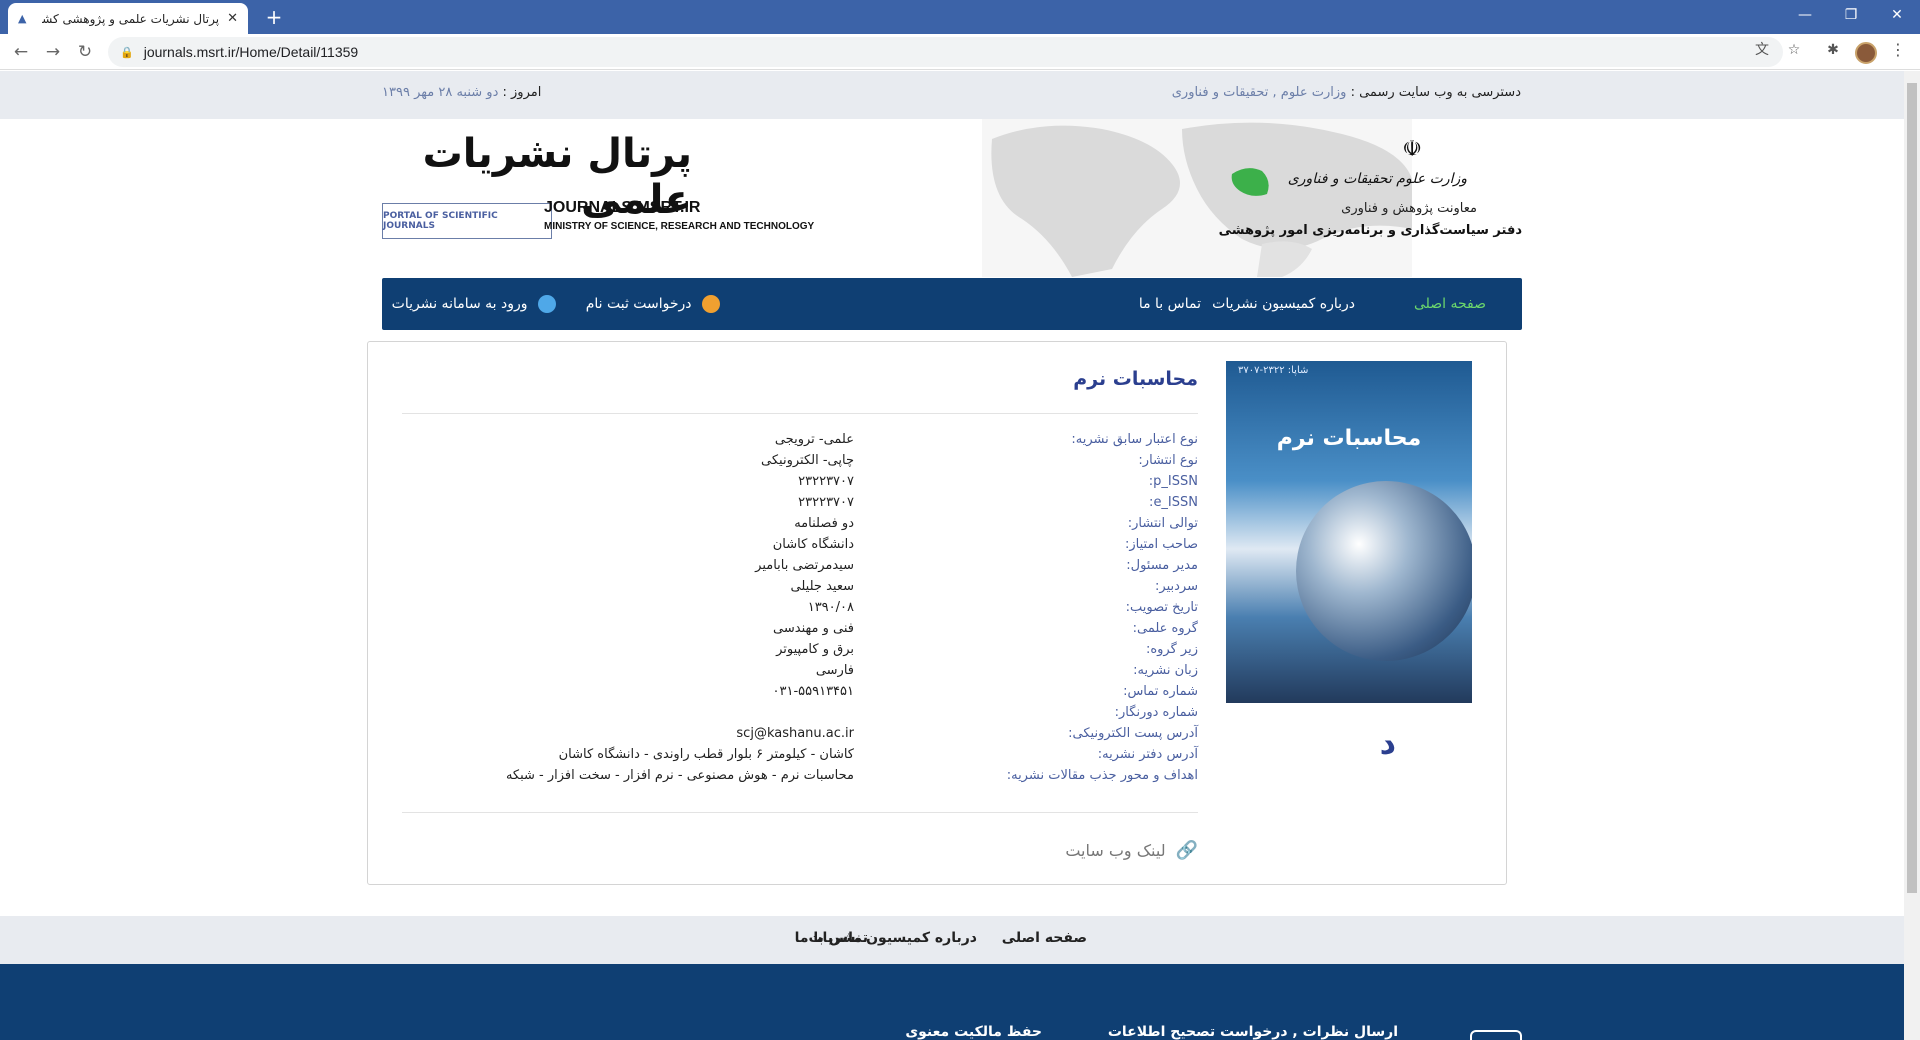 Image resolution: width=1920 pixels, height=1040 pixels. Describe the element at coordinates (1435, 92) in the screenshot. I see `access-label: دسترسی به وب سایت رسمی :` at that location.